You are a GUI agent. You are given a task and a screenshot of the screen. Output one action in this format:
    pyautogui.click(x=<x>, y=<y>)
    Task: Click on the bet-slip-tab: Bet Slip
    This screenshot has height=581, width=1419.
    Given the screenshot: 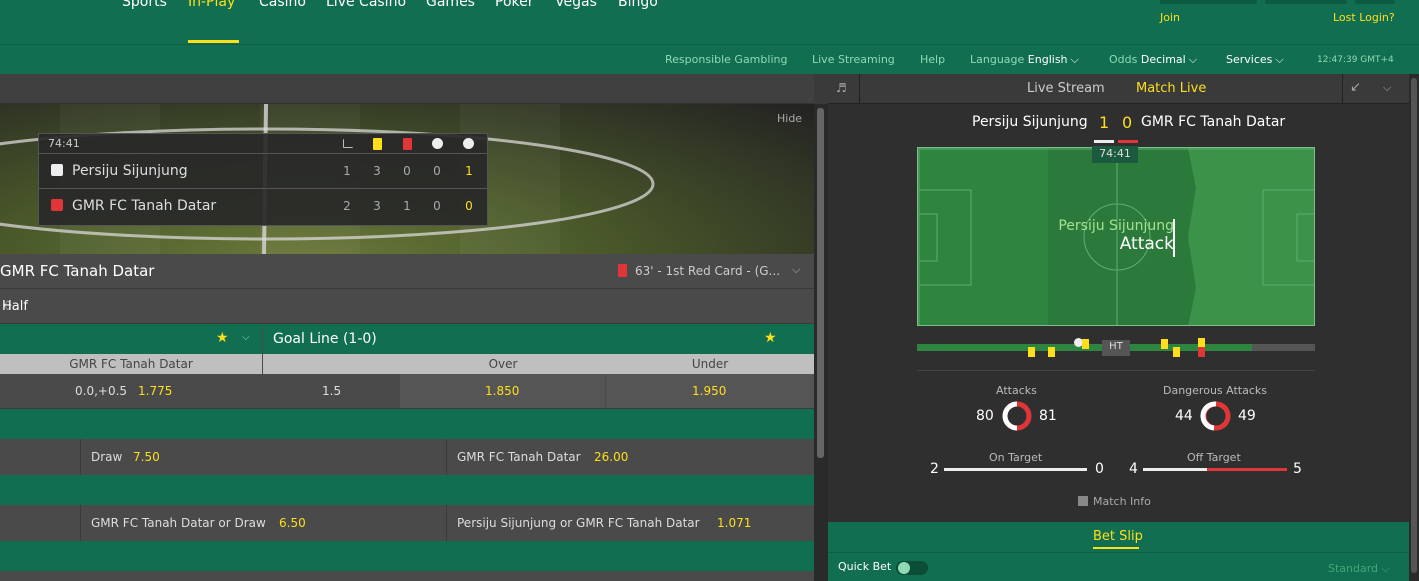 What is the action you would take?
    pyautogui.click(x=1118, y=536)
    